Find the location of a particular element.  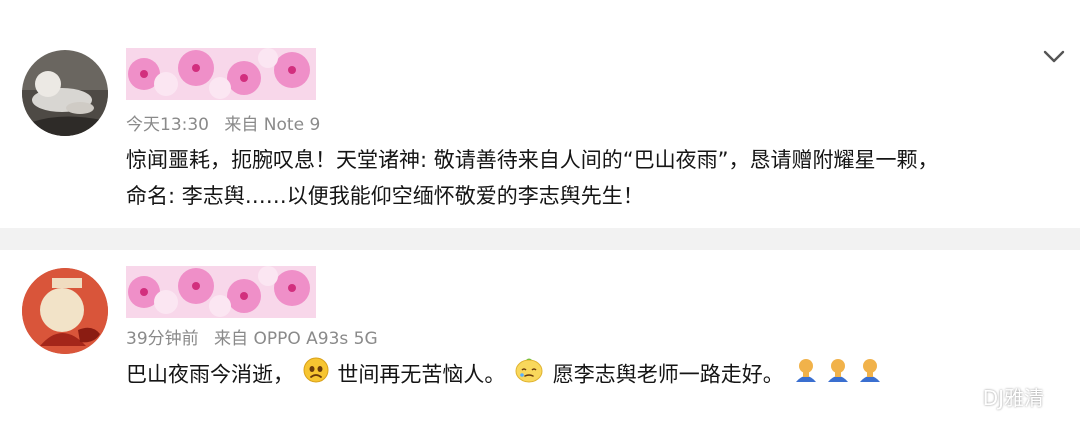

post-meta: 今天13:30 来自 Note 9 is located at coordinates (223, 122).